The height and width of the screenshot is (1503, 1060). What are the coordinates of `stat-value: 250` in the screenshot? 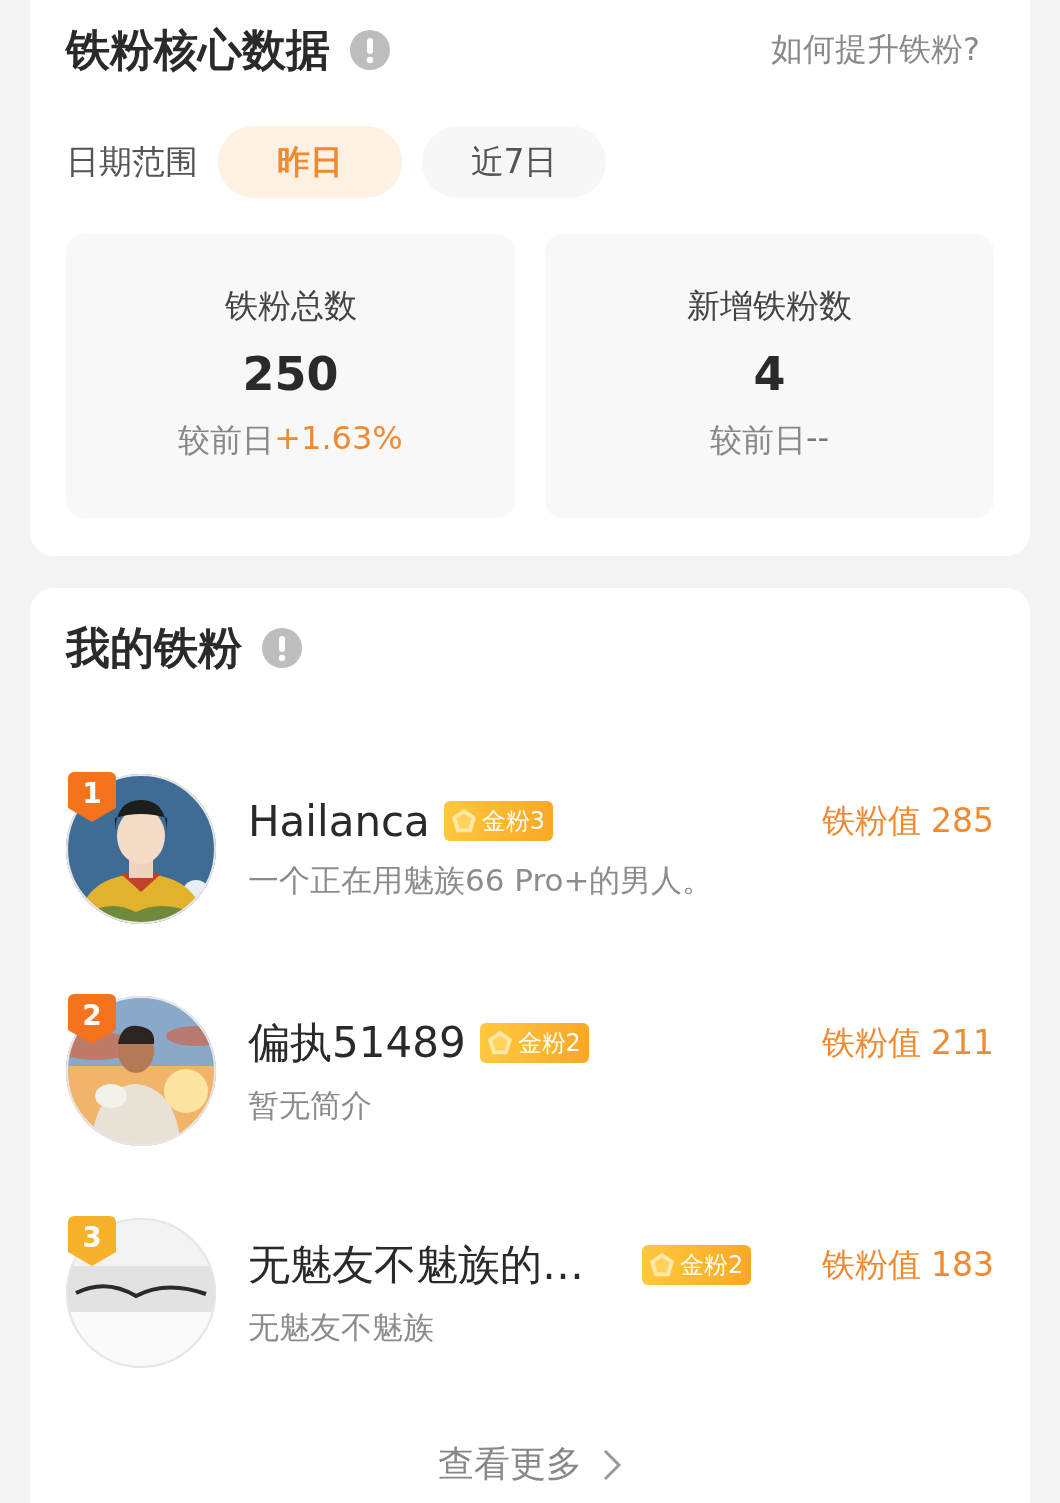 It's located at (290, 374).